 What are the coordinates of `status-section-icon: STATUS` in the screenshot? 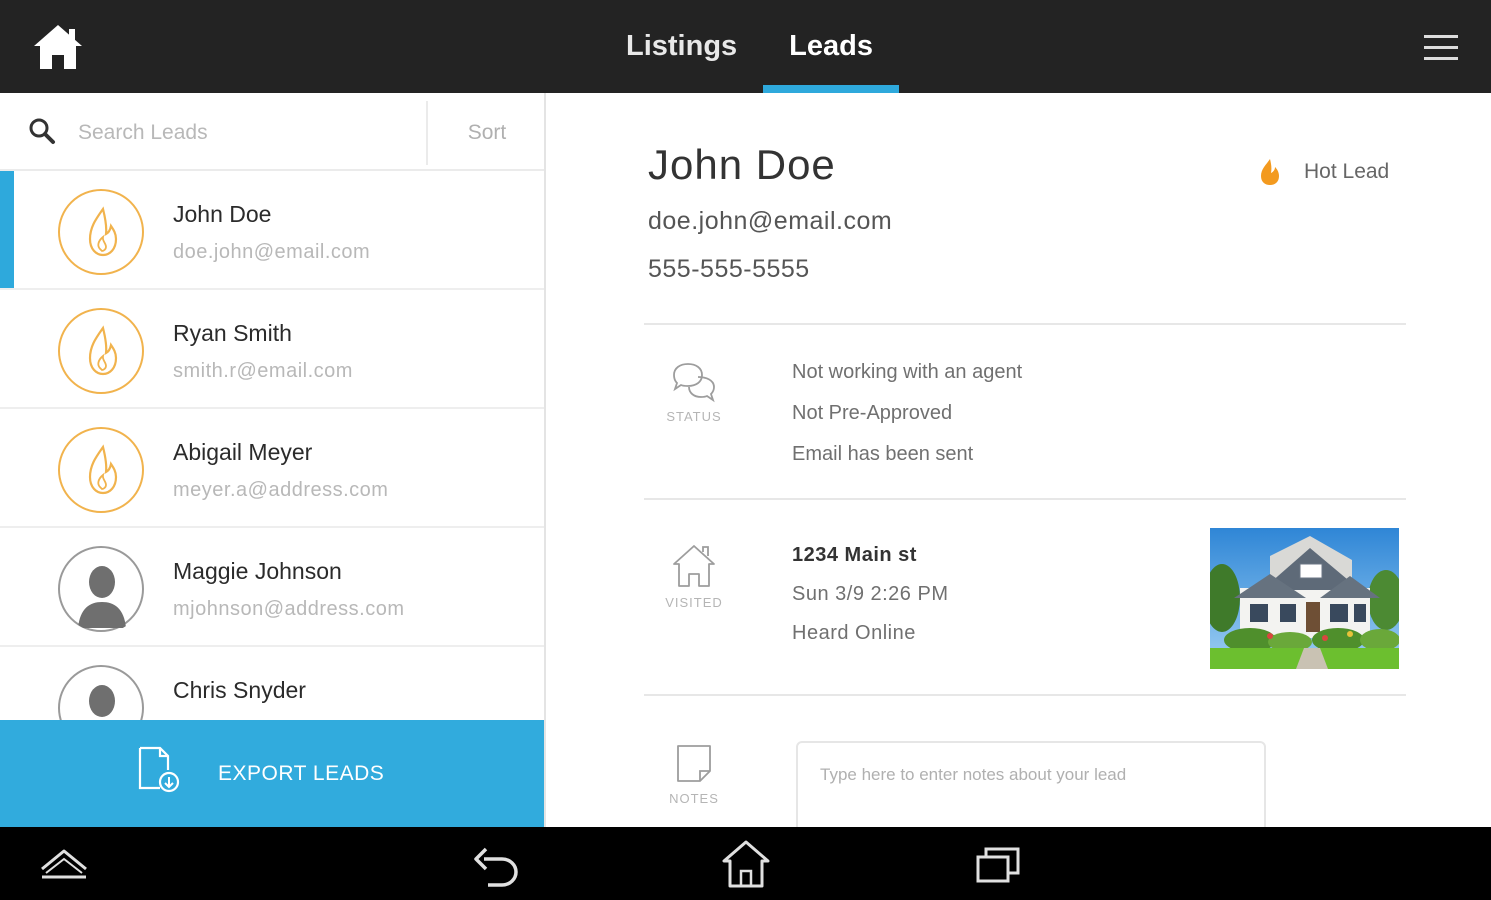 It's located at (694, 392).